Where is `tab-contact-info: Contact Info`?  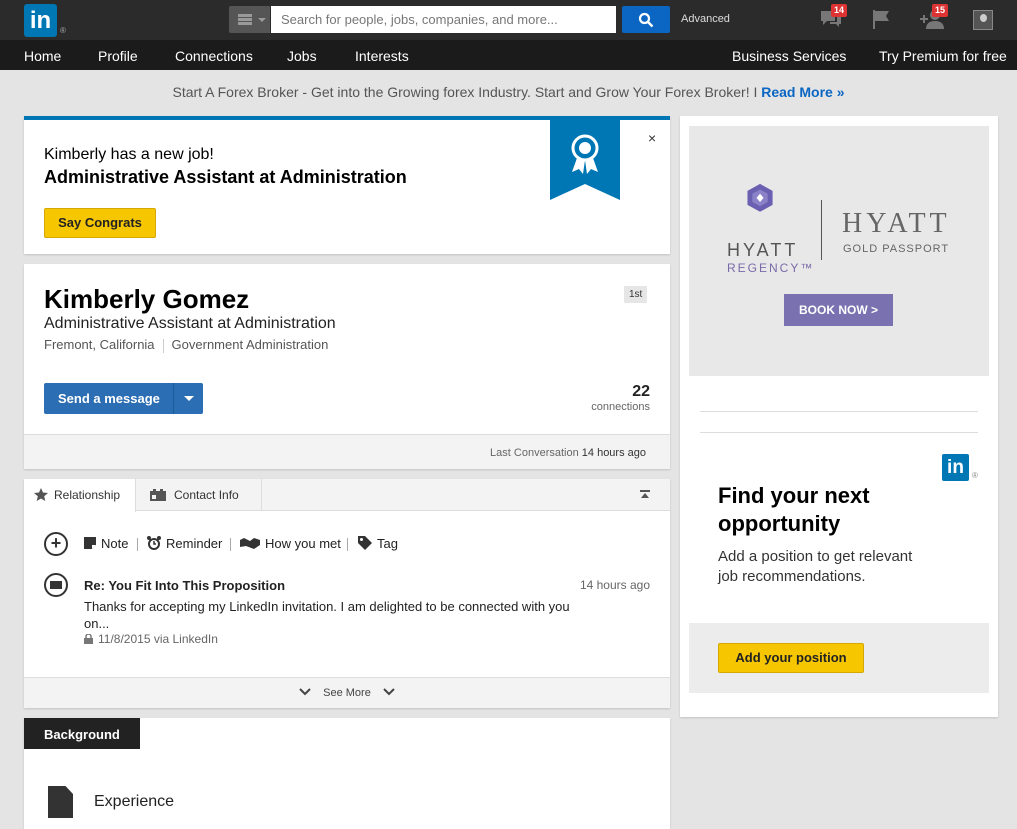
tab-contact-info: Contact Info is located at coordinates (199, 495).